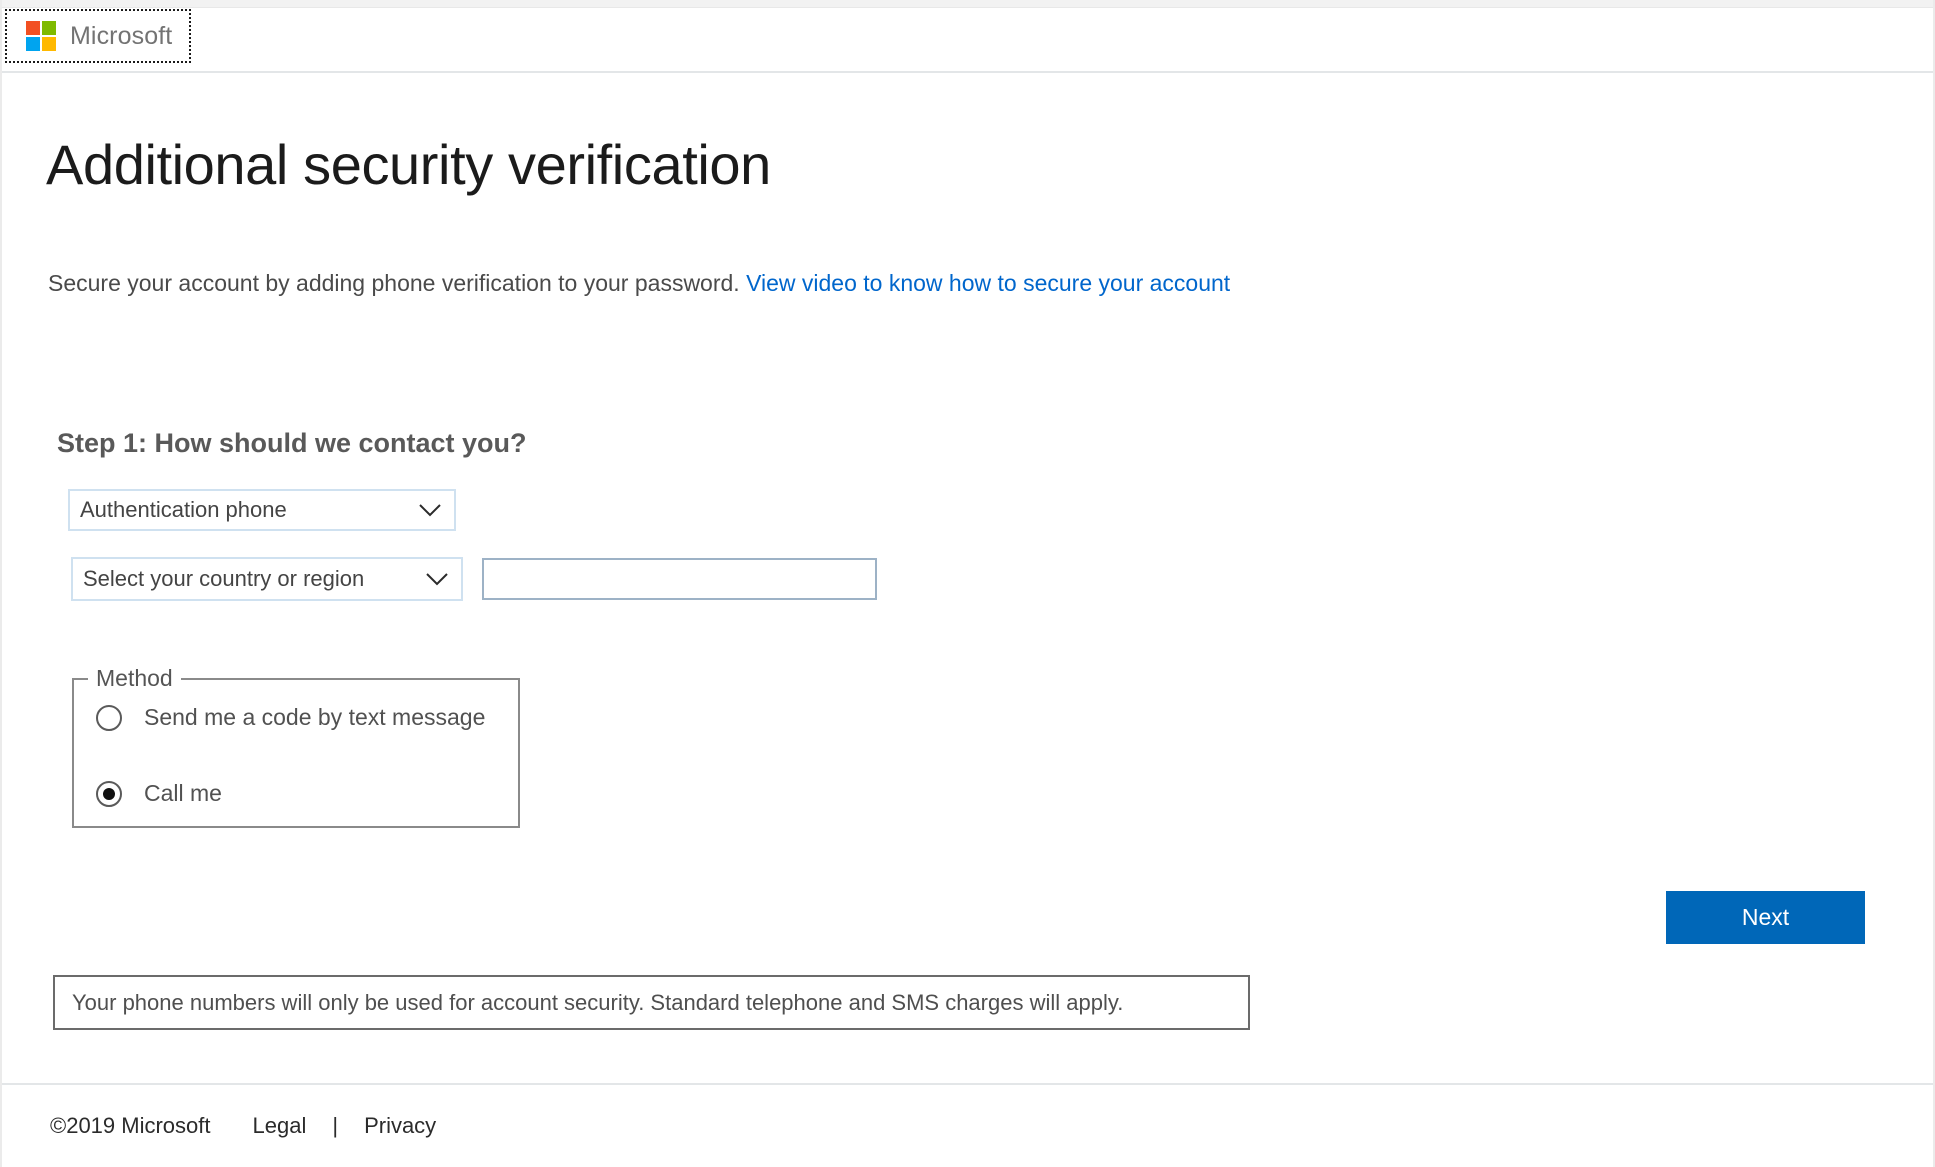  I want to click on radio-option-text-message: Send me a code by text message, so click(296, 717).